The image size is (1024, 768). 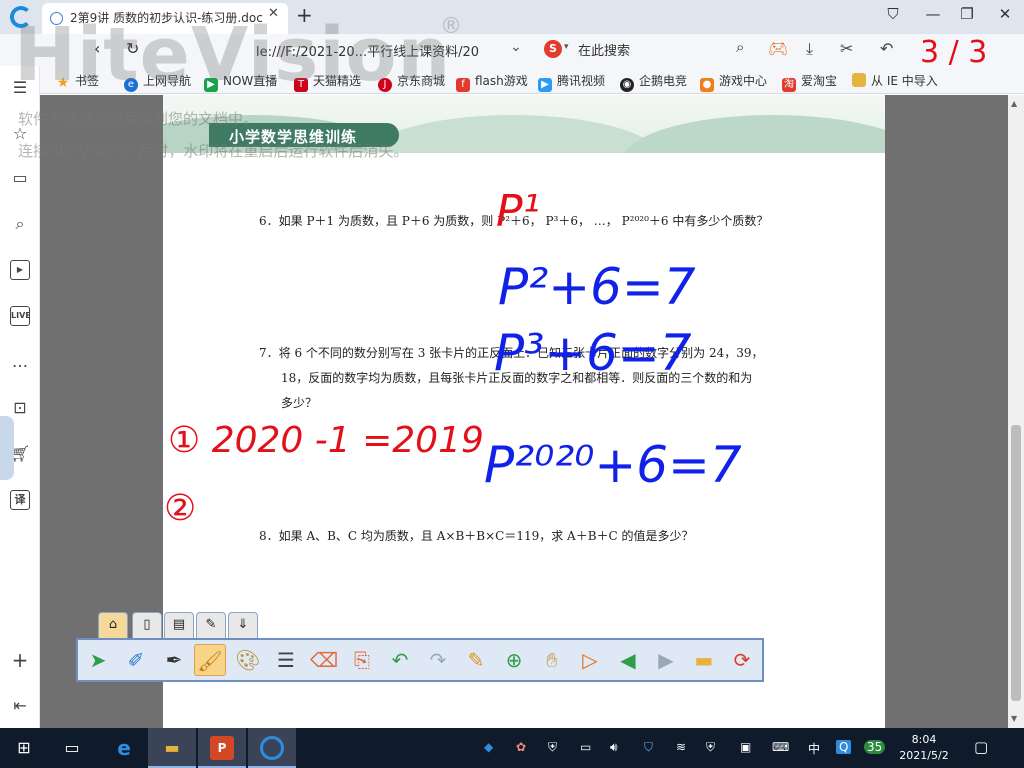 What do you see at coordinates (614, 747) in the screenshot?
I see `volume-icon: 🔊︎` at bounding box center [614, 747].